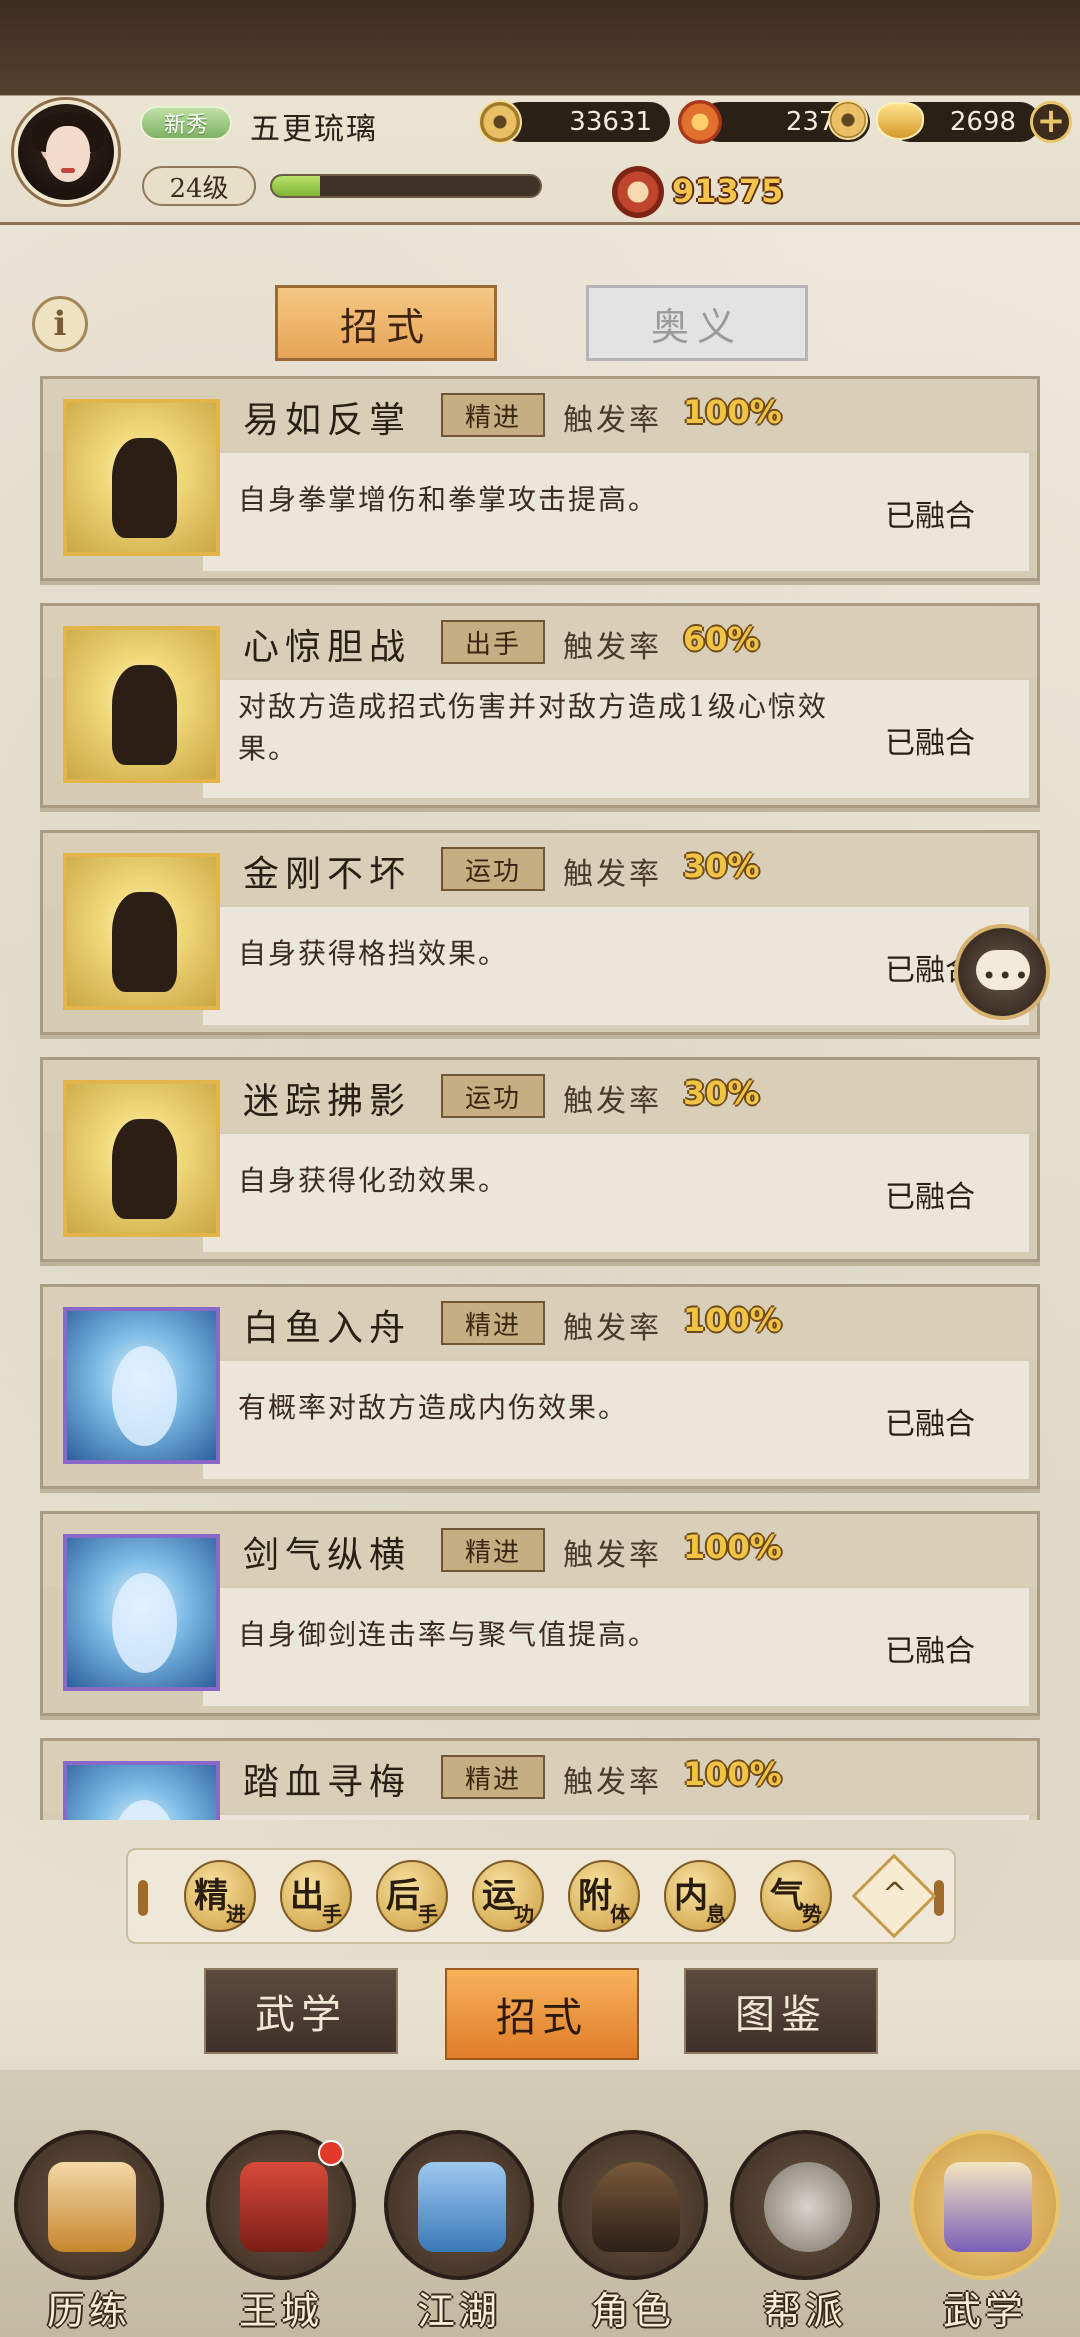 The height and width of the screenshot is (2337, 1080). I want to click on nav-label: 历练, so click(88, 2311).